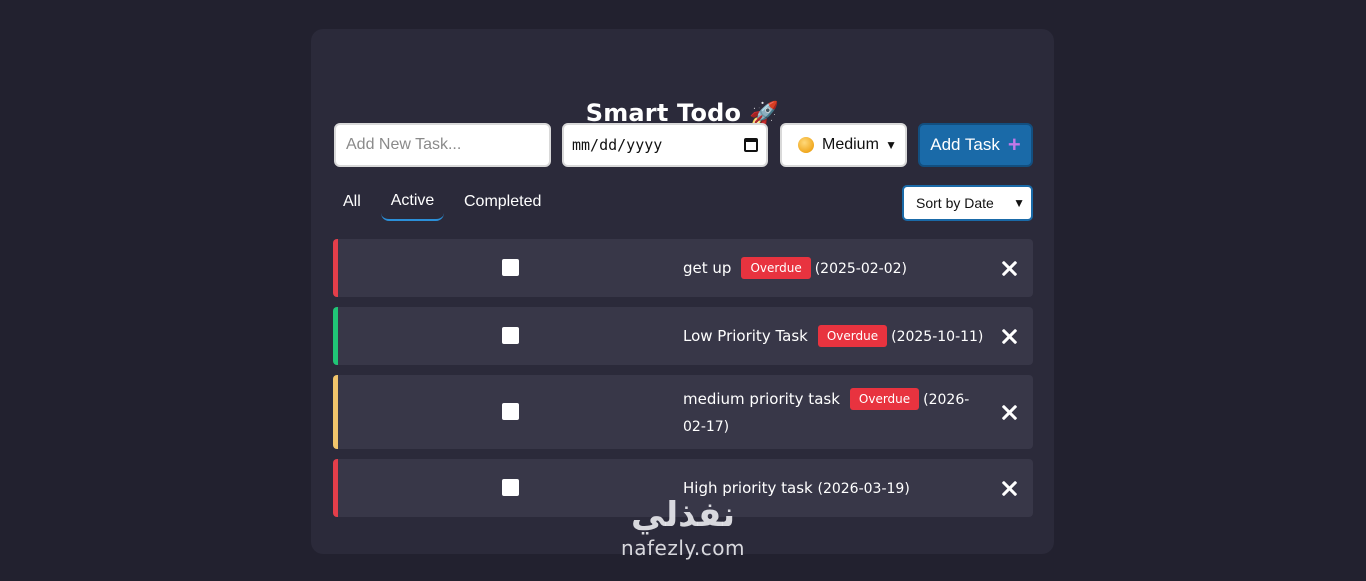  I want to click on watermark-latin: nafezly.com, so click(683, 548).